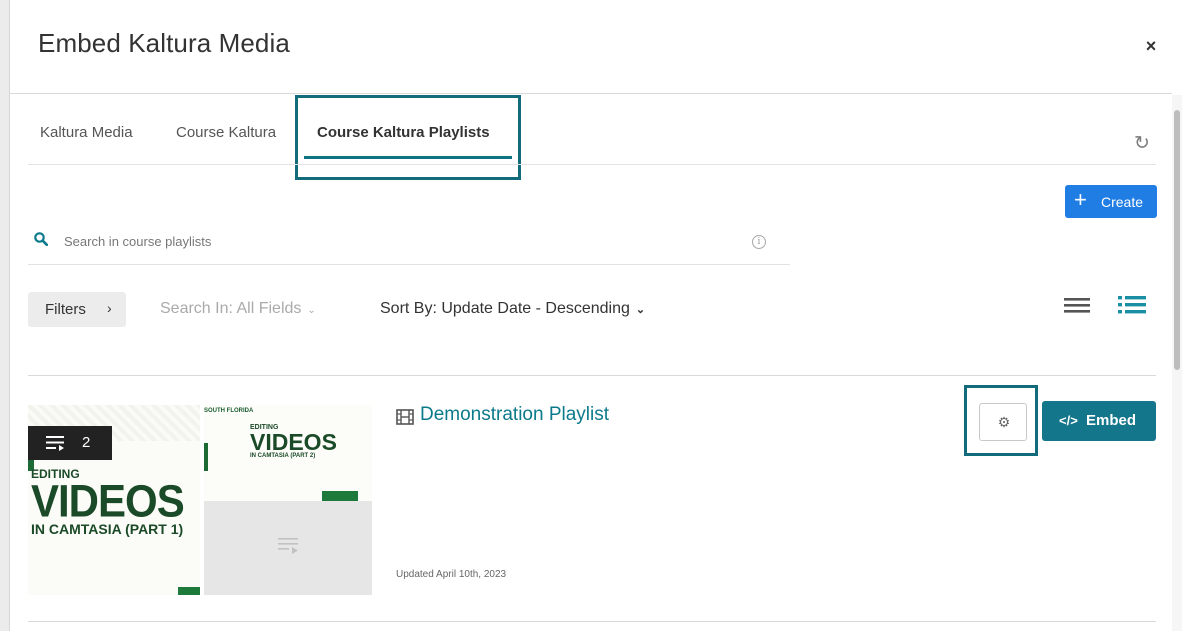  I want to click on filters-label: Filters, so click(65, 309).